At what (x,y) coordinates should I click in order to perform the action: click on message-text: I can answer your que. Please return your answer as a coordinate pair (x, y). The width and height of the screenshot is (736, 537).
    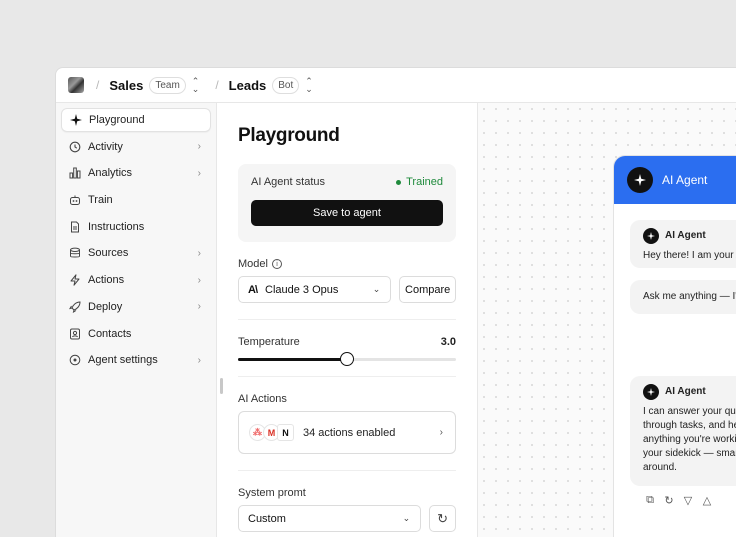
    Looking at the image, I should click on (689, 411).